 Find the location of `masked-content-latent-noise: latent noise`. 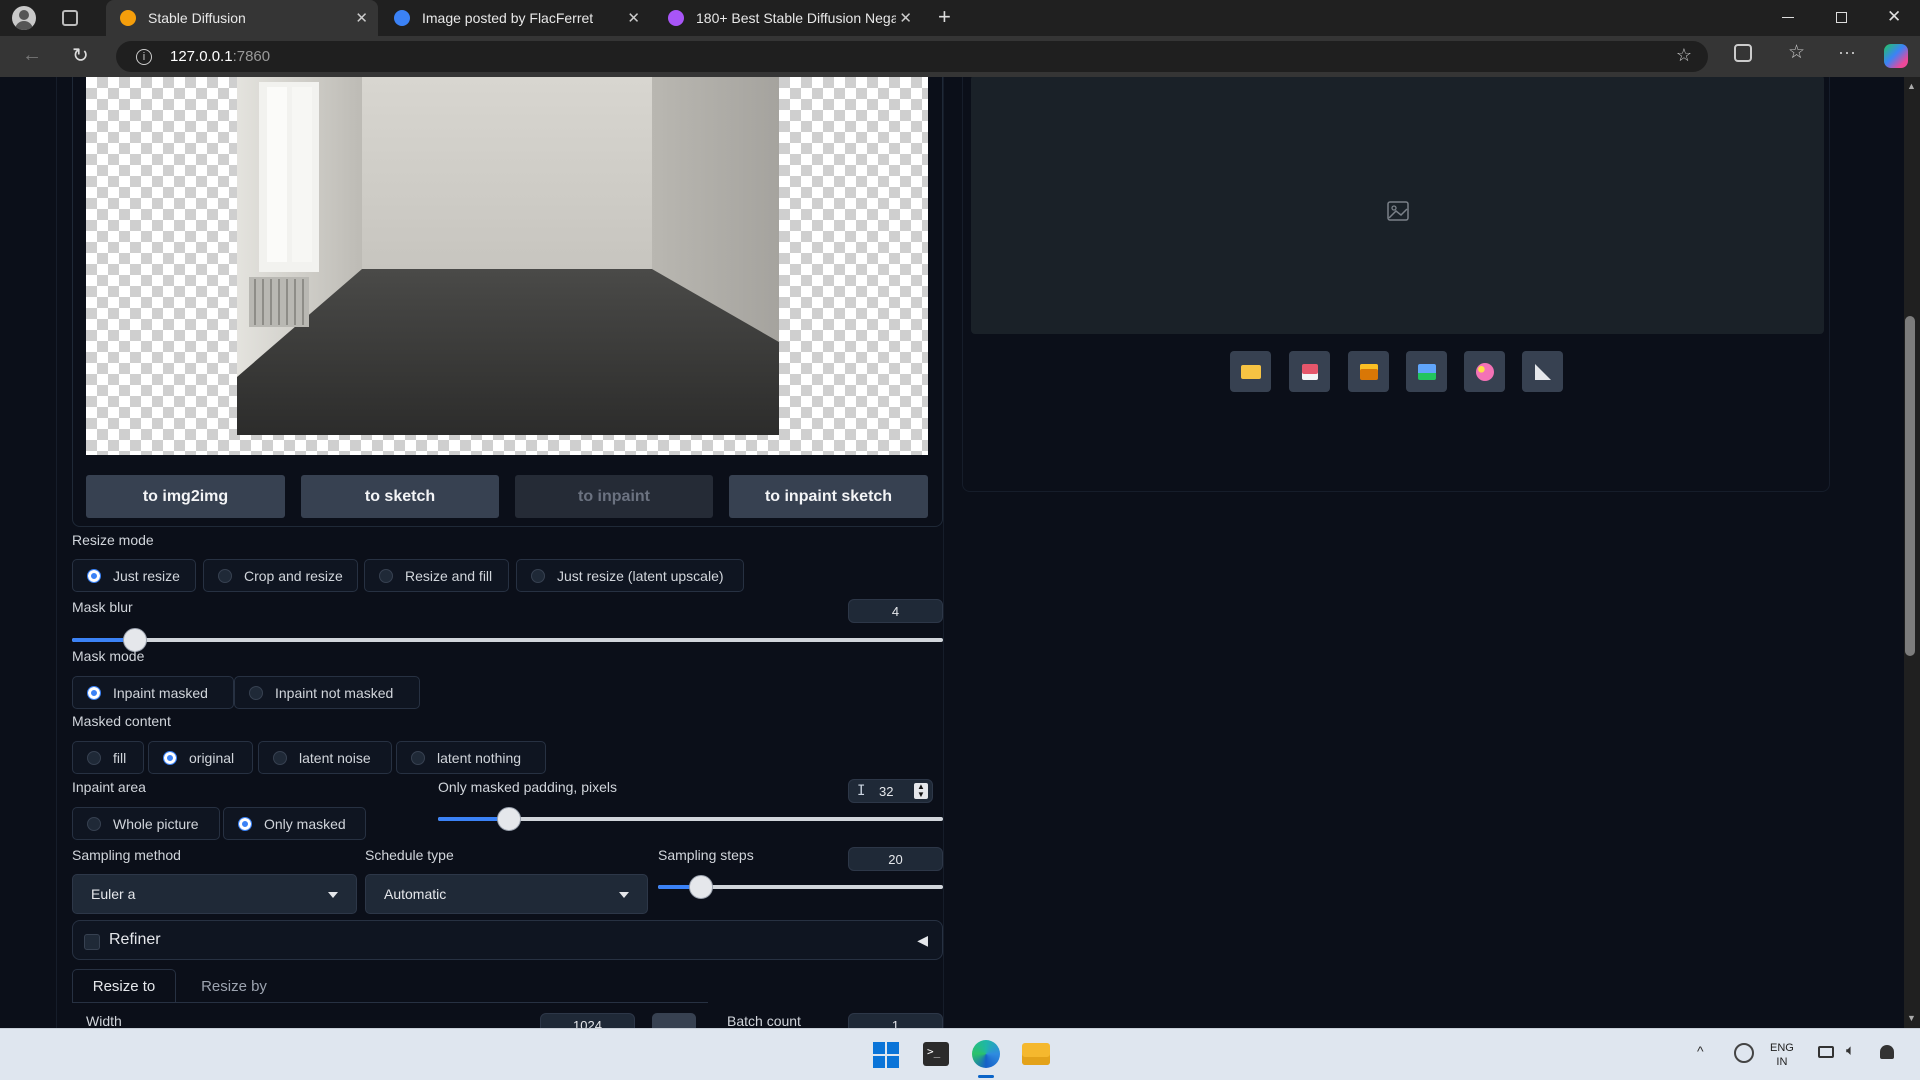

masked-content-latent-noise: latent noise is located at coordinates (325, 757).